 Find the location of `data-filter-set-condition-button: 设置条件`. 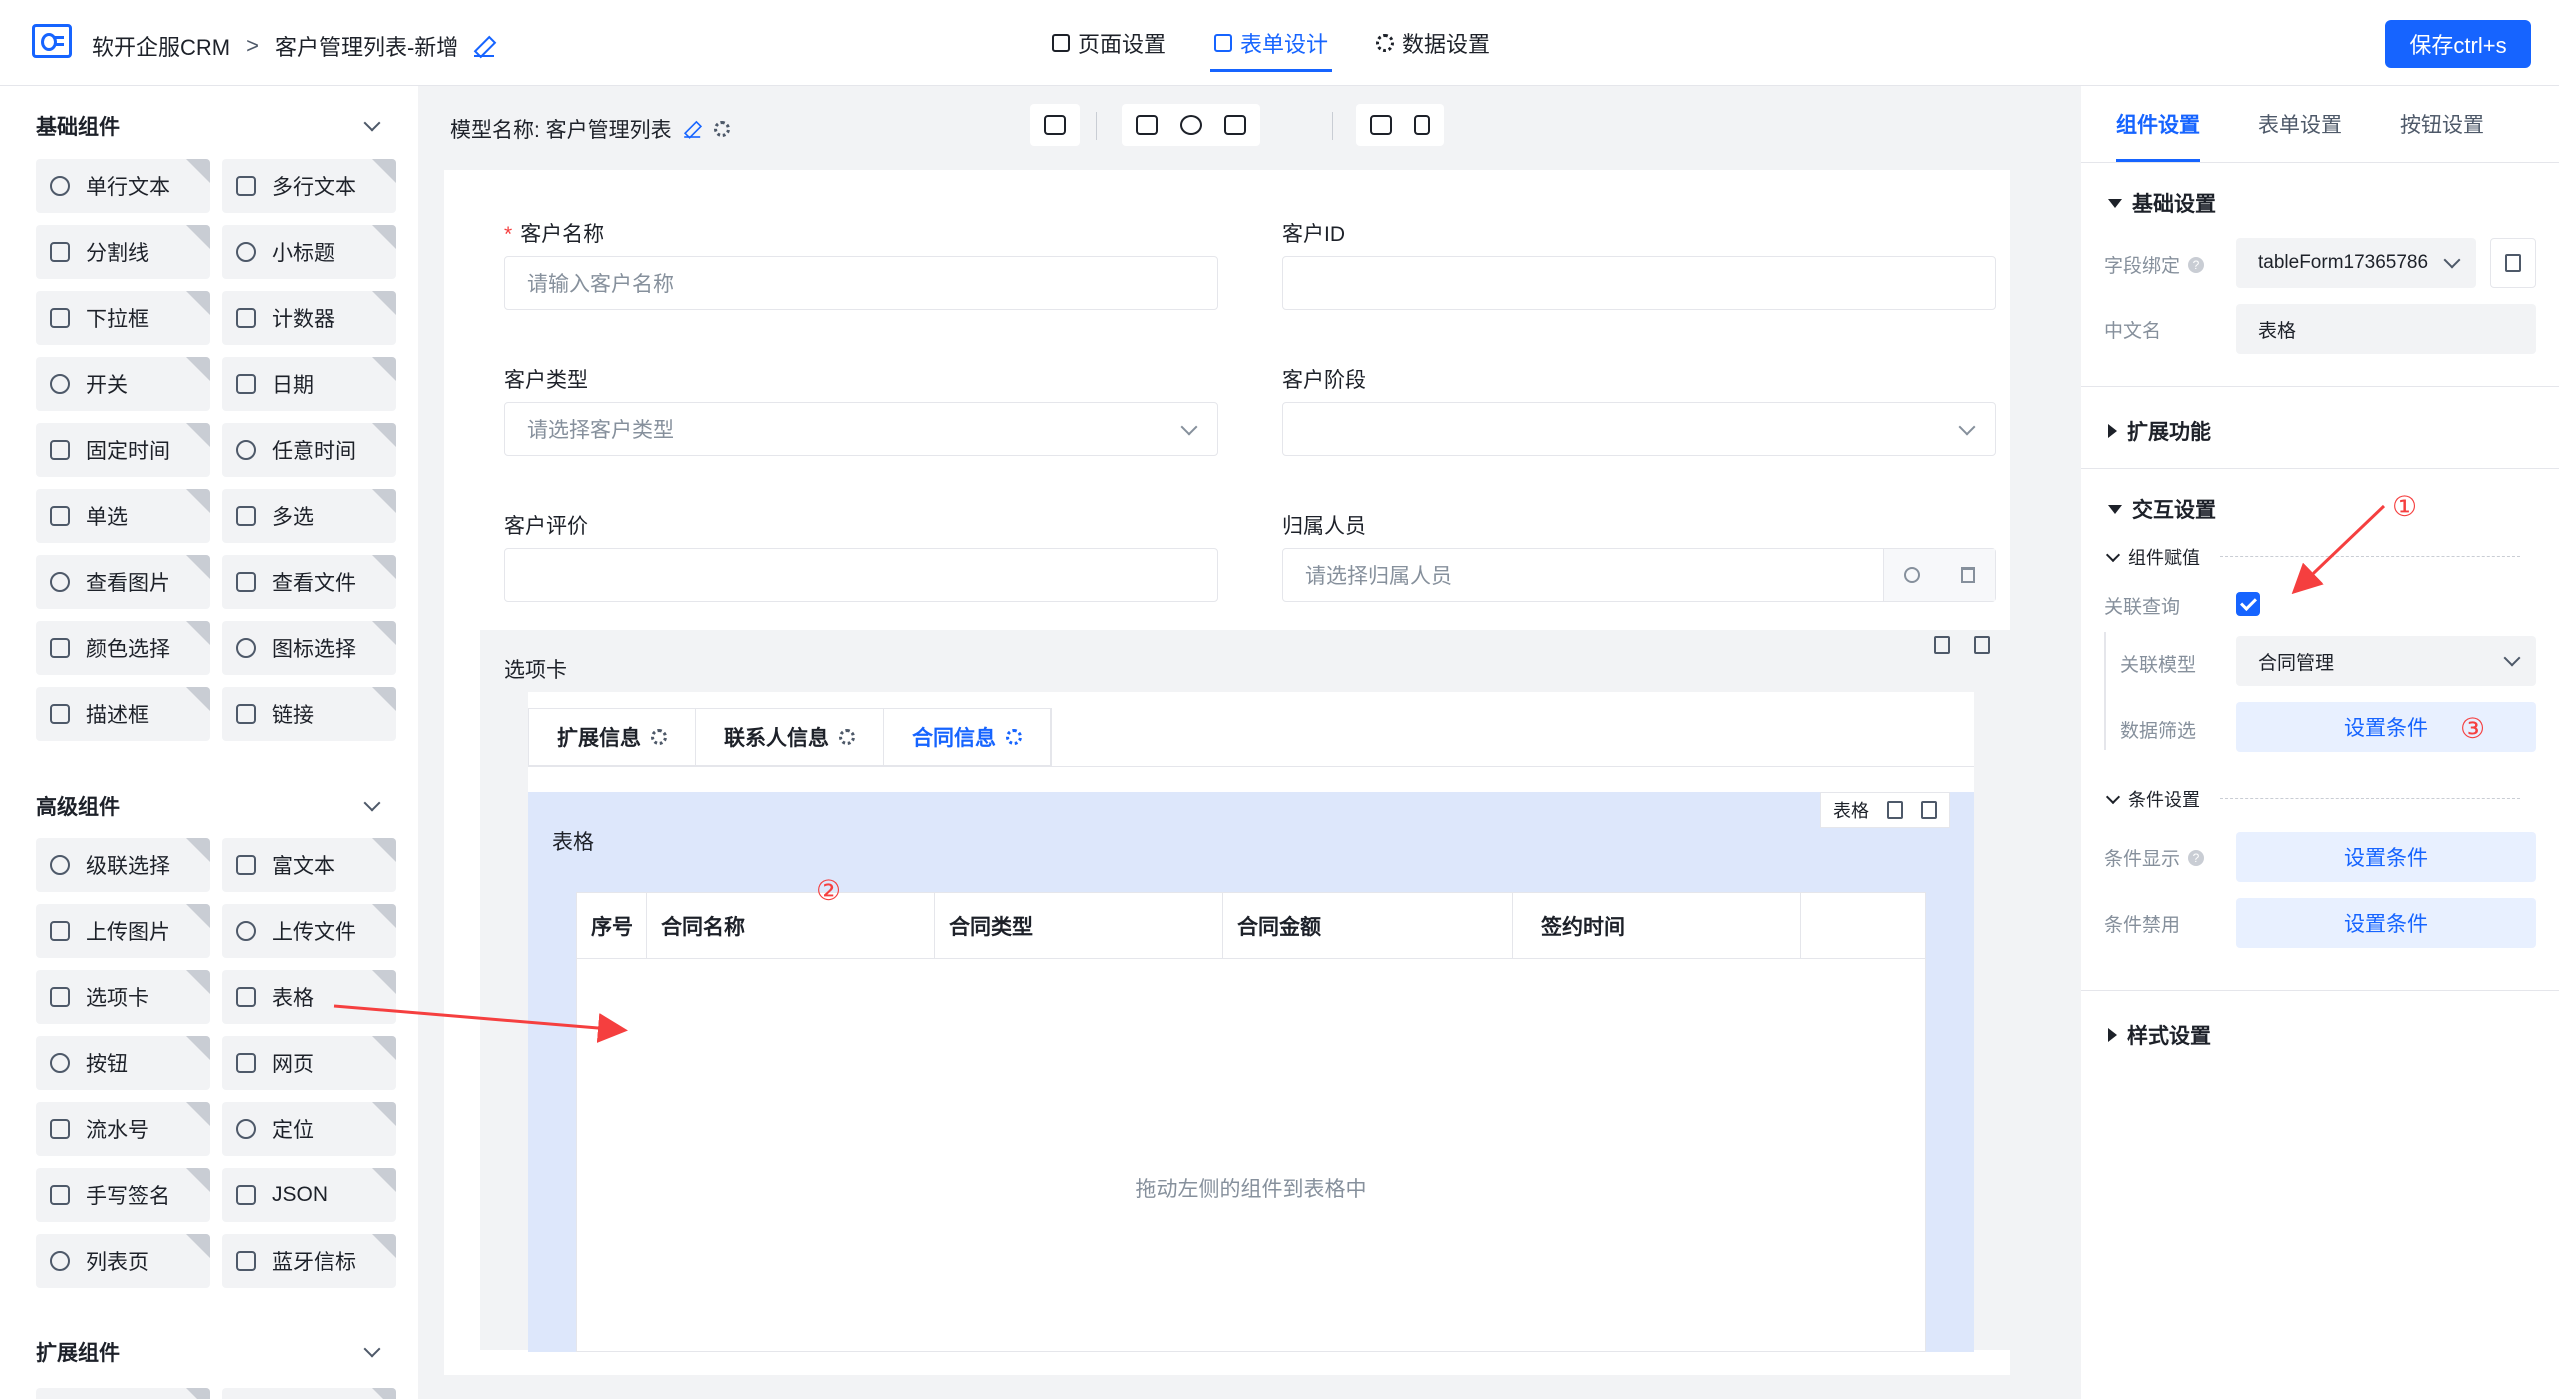

data-filter-set-condition-button: 设置条件 is located at coordinates (2386, 727).